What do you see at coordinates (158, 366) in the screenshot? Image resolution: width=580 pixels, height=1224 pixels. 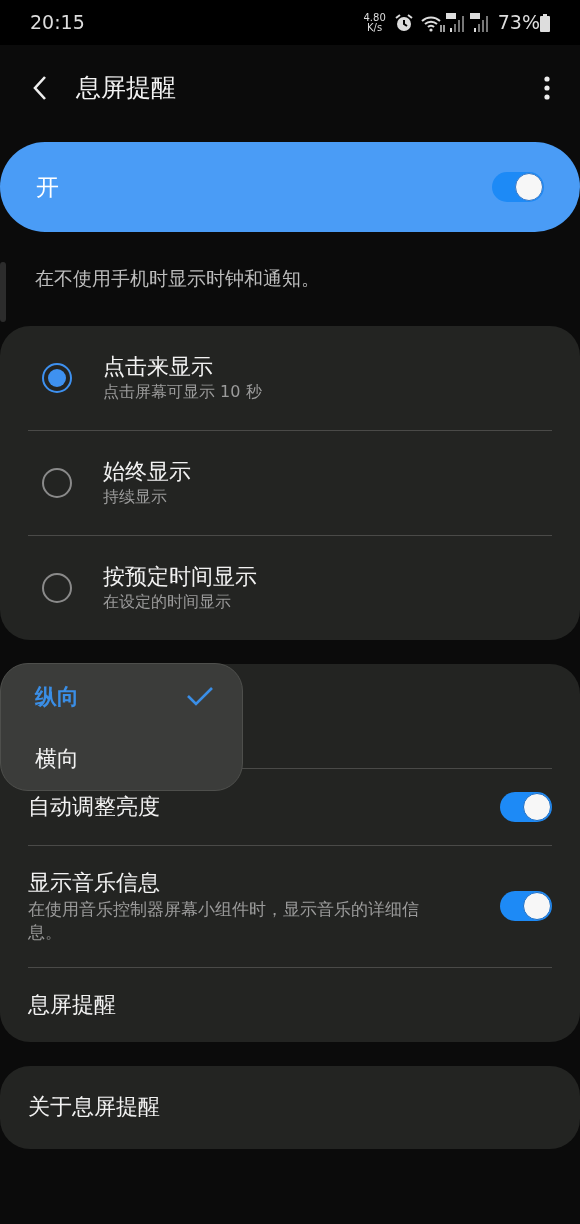 I see `option-title: 点击来显示` at bounding box center [158, 366].